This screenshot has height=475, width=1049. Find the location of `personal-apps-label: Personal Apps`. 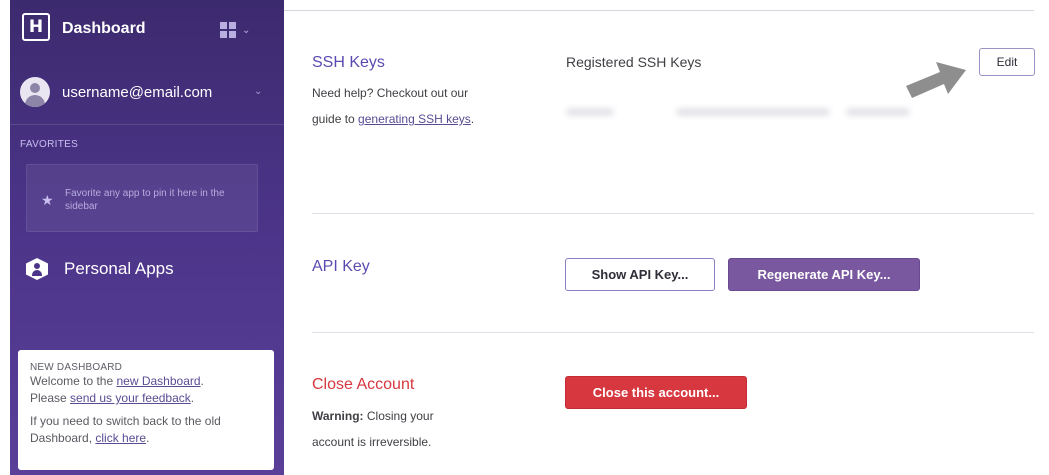

personal-apps-label: Personal Apps is located at coordinates (119, 268).